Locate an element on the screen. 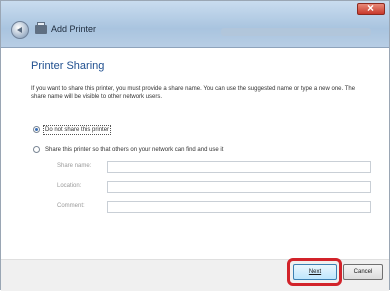  back-arrow-icon is located at coordinates (20, 30).